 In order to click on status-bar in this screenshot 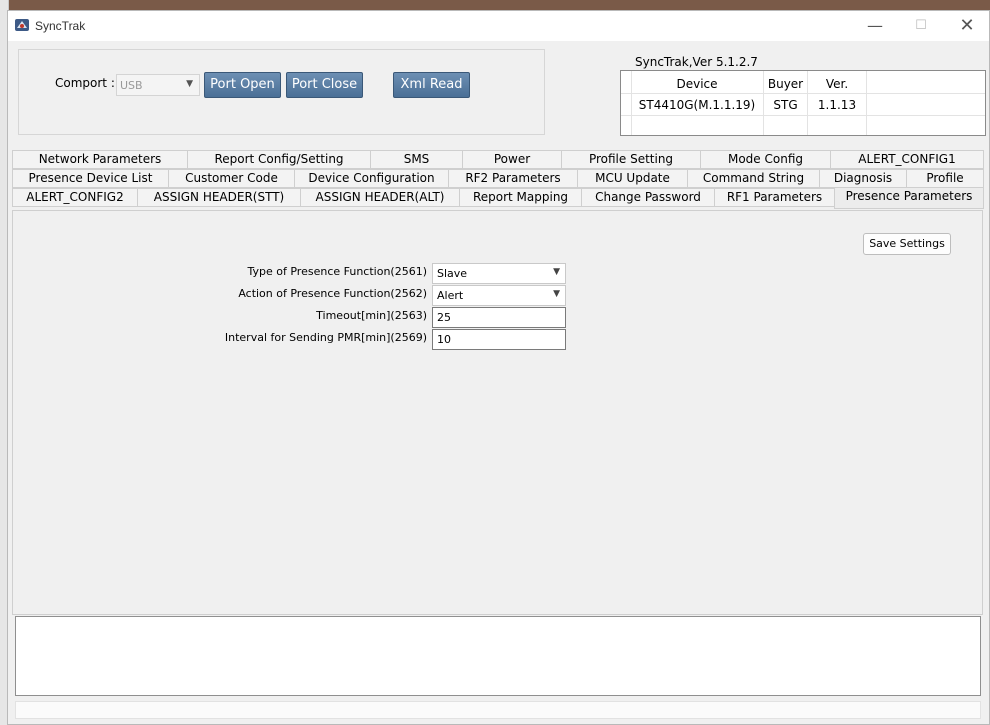, I will do `click(498, 710)`.